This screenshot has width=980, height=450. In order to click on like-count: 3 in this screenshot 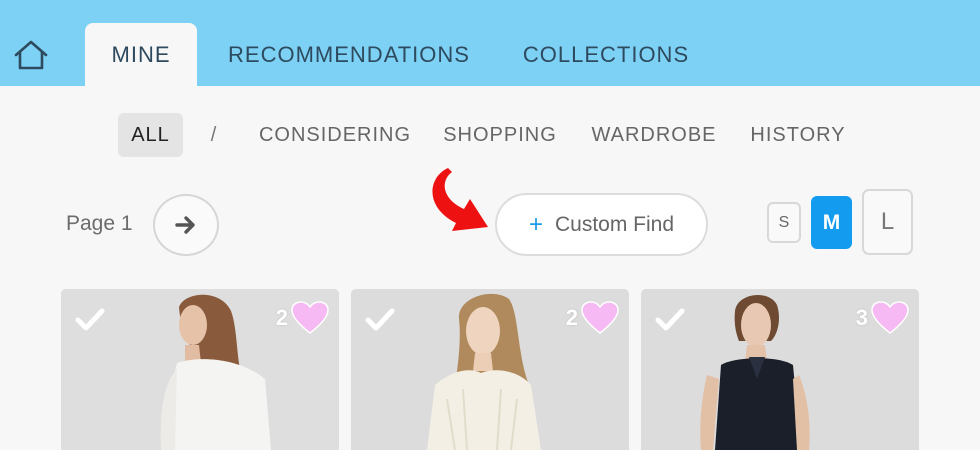, I will do `click(861, 317)`.